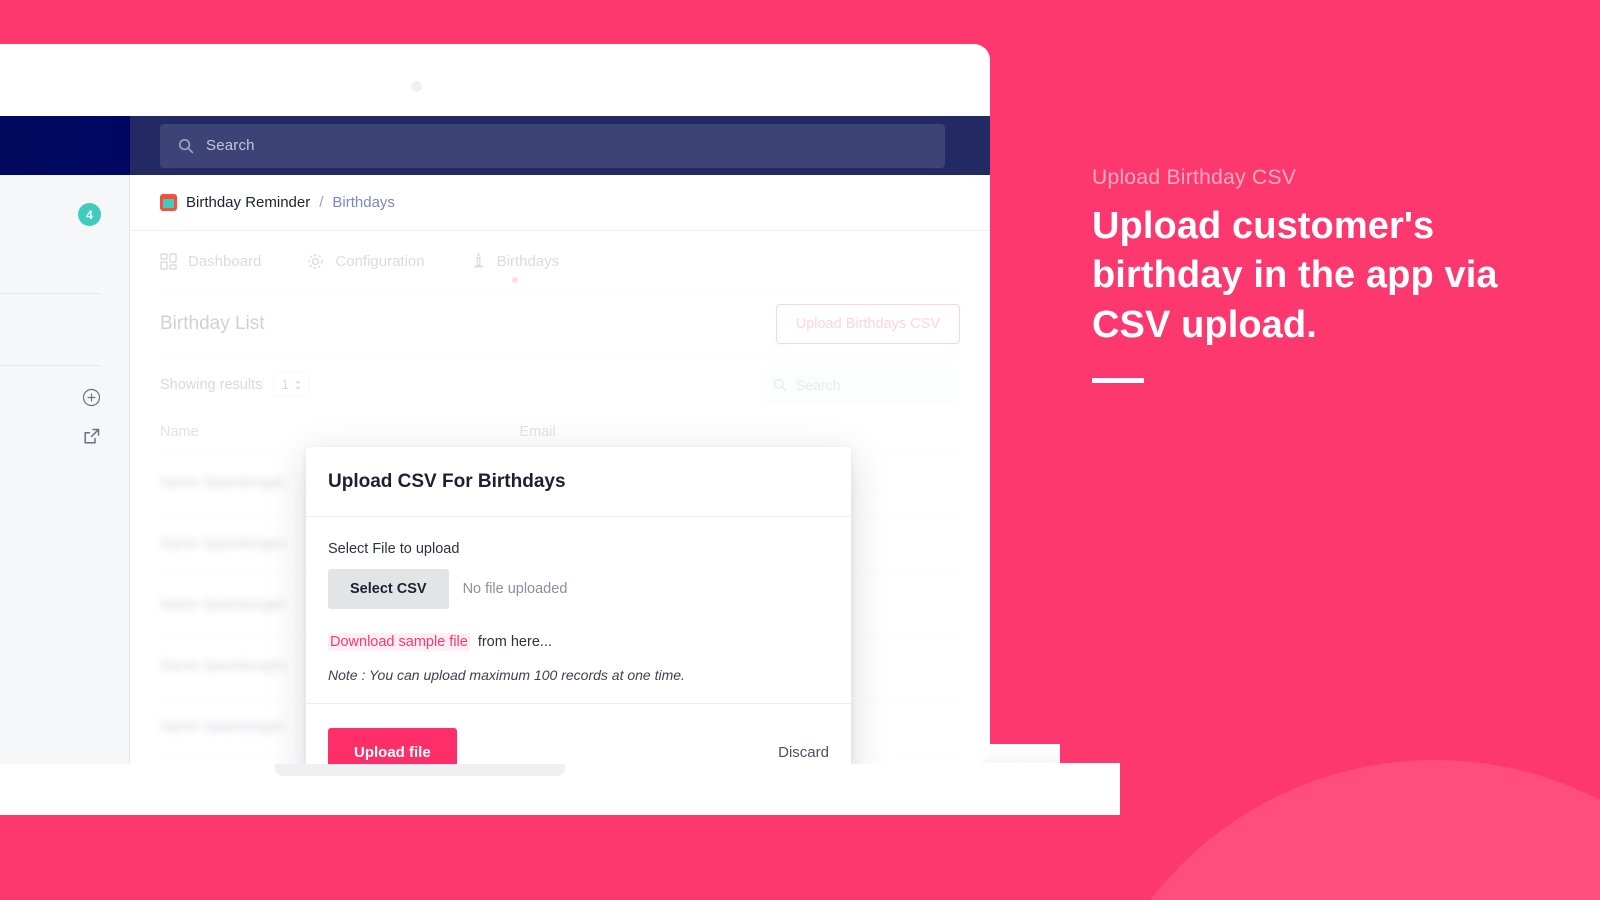 This screenshot has height=900, width=1600. What do you see at coordinates (1118, 381) in the screenshot?
I see `marketing-rule` at bounding box center [1118, 381].